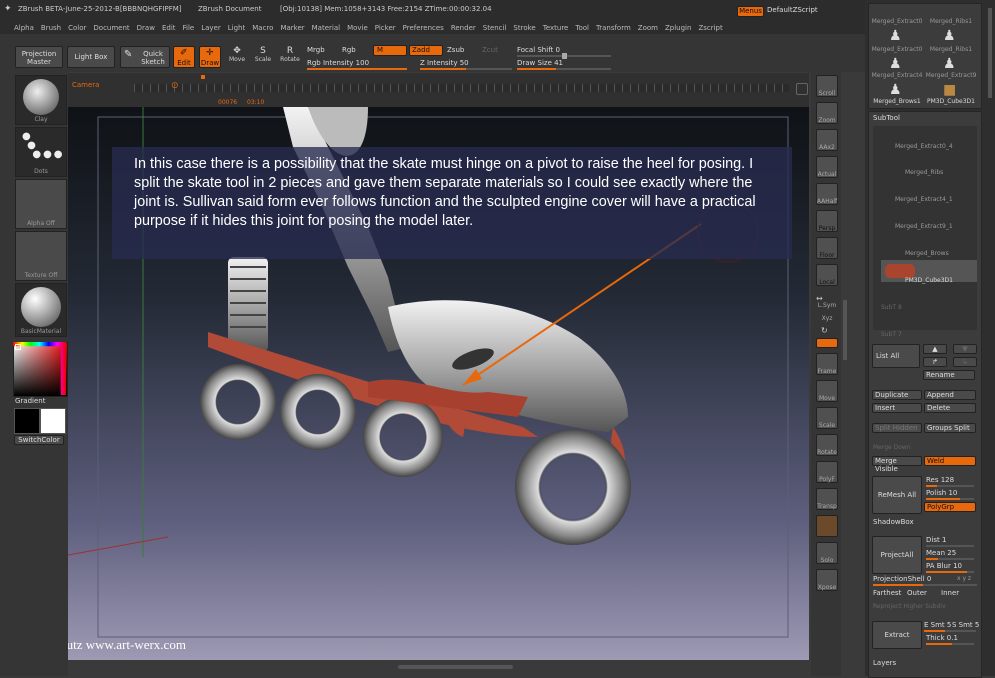 This screenshot has width=995, height=678. Describe the element at coordinates (77, 28) in the screenshot. I see `menu-item: Color` at that location.